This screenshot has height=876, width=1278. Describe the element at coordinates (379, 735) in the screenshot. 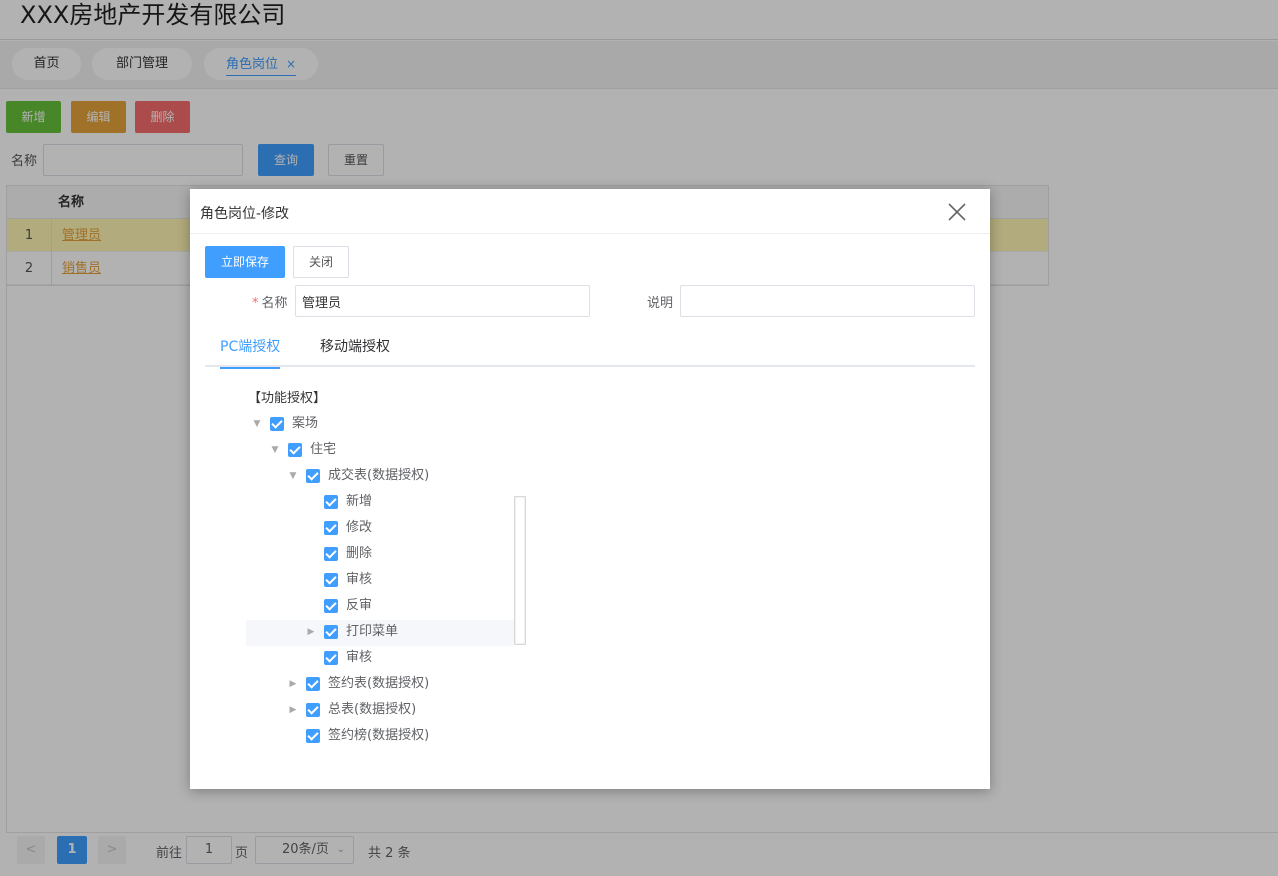

I see `tree-node-label: 签约榜(数据授权)` at that location.